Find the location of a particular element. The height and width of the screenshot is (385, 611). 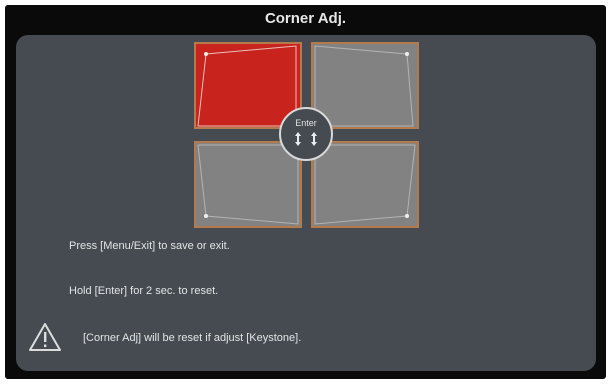

warning-triangle-icon is located at coordinates (45, 337).